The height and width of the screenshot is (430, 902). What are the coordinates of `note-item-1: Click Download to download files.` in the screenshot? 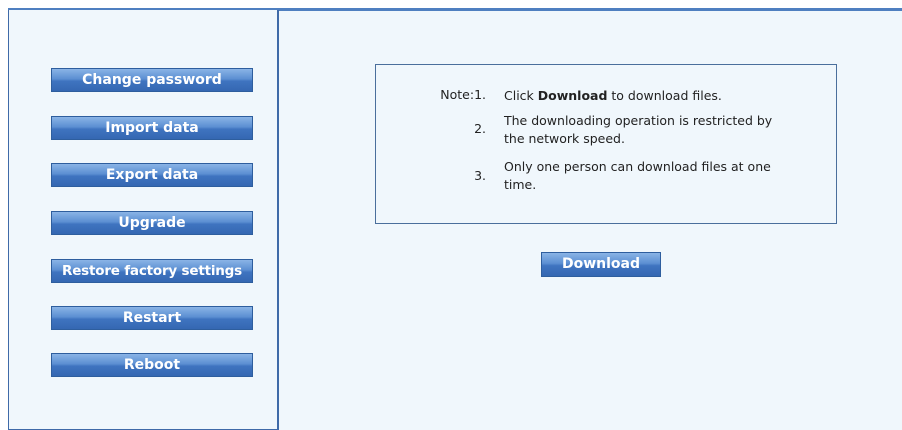 It's located at (649, 96).